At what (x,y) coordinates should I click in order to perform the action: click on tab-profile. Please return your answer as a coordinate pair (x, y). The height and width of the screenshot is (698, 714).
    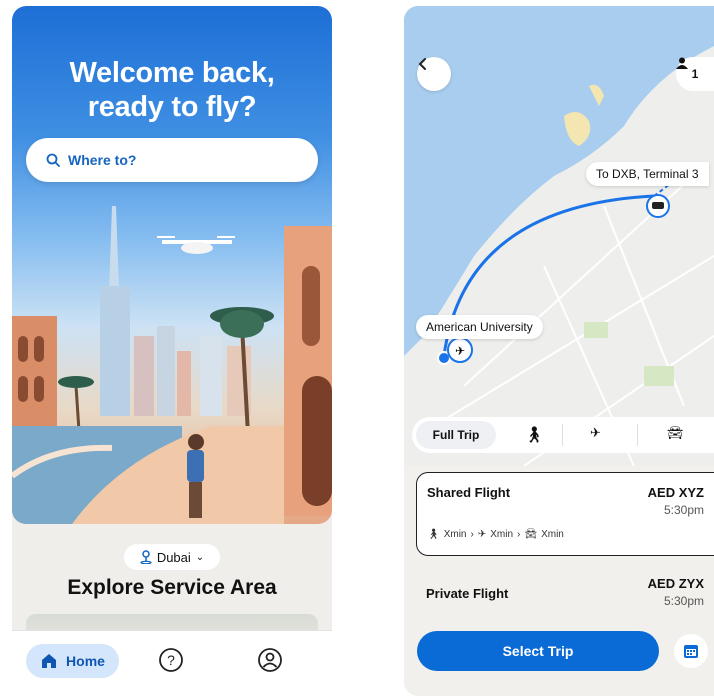
    Looking at the image, I should click on (270, 662).